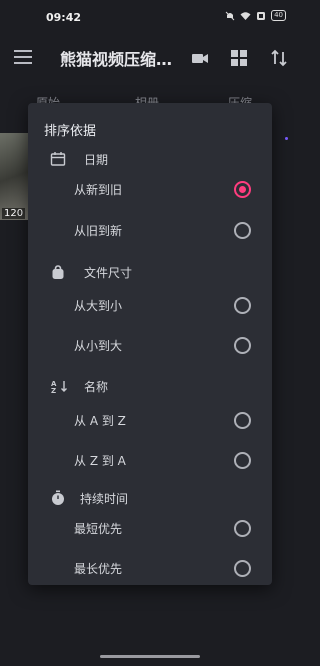 The image size is (320, 666). I want to click on sim-icon, so click(261, 15).